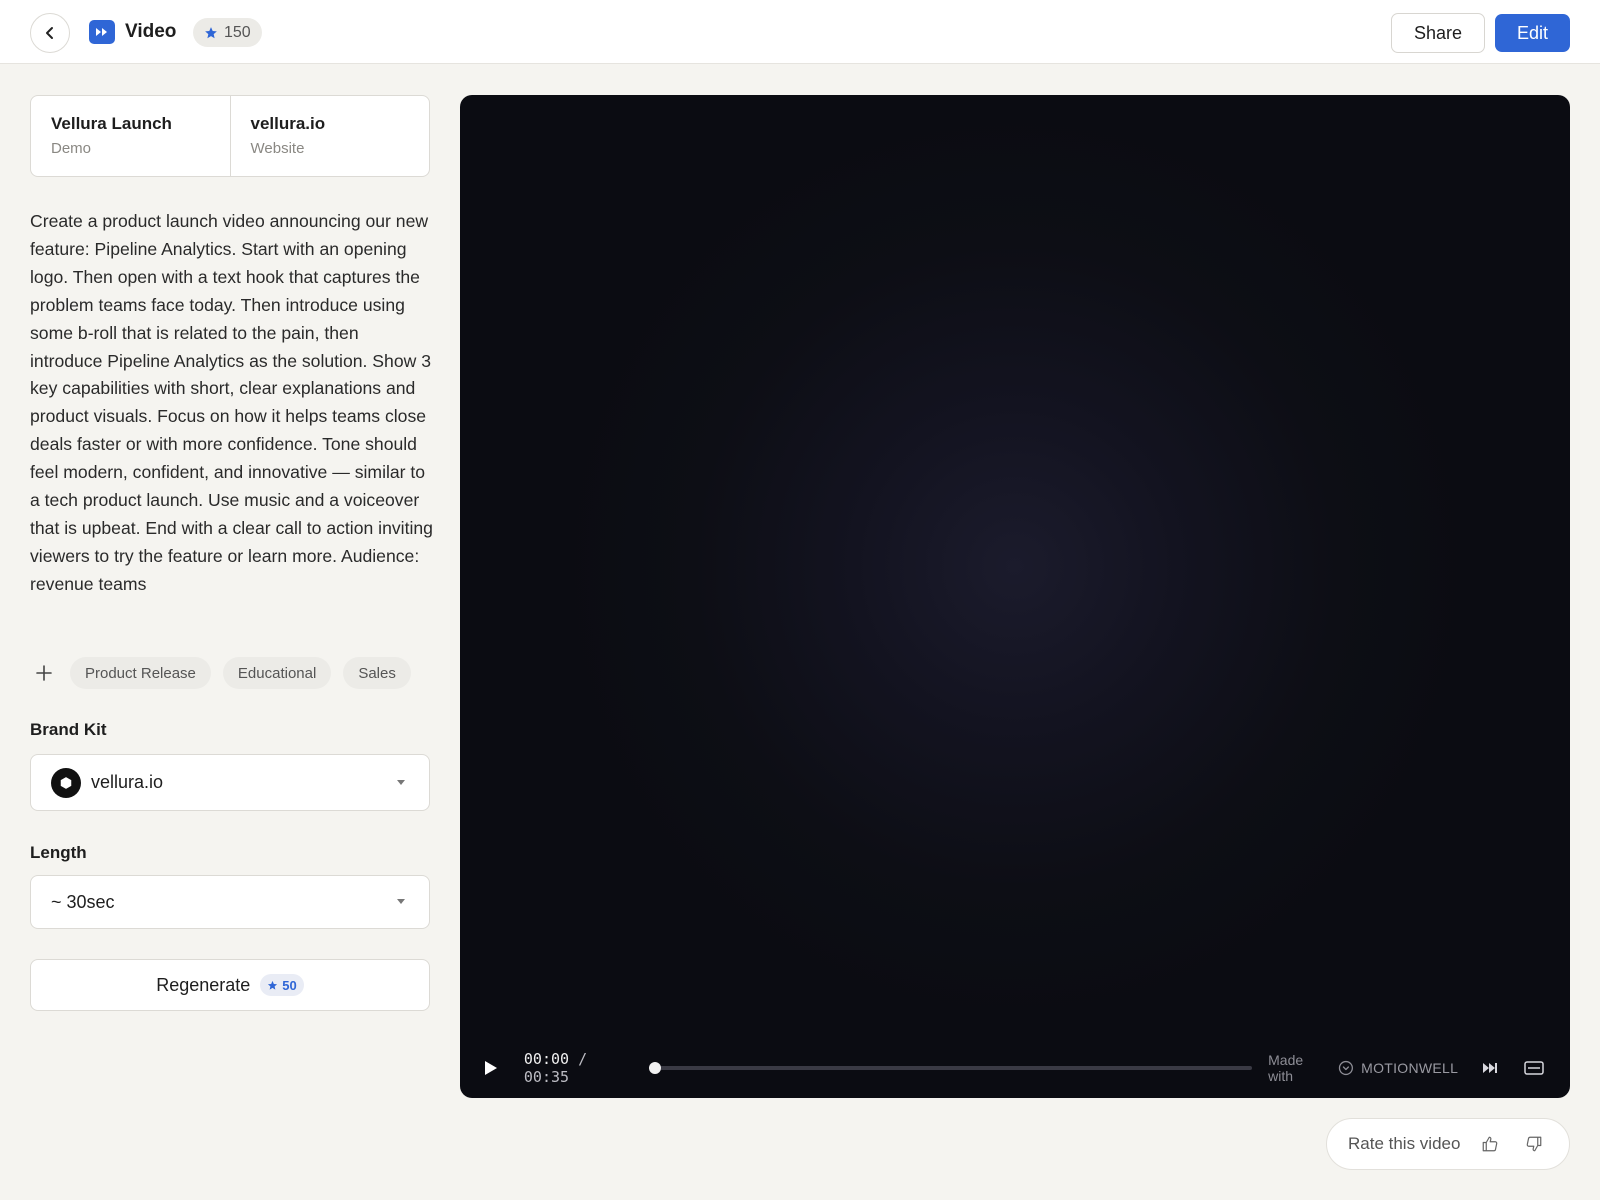 The image size is (1600, 1200). I want to click on regenerate-cost-badge: 50, so click(282, 985).